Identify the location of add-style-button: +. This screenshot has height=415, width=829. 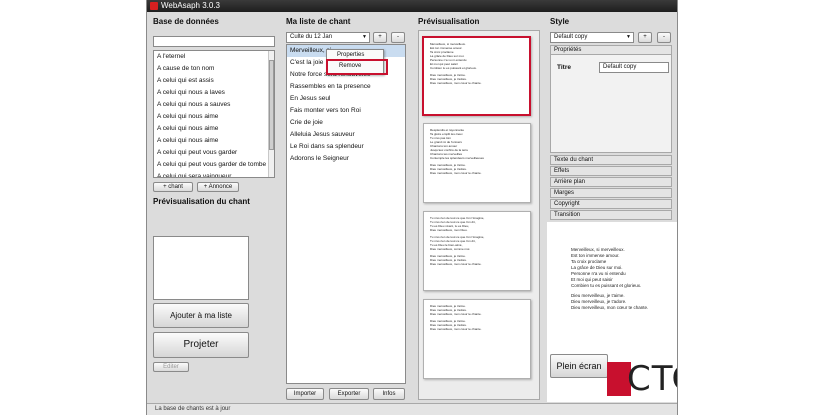
(645, 37).